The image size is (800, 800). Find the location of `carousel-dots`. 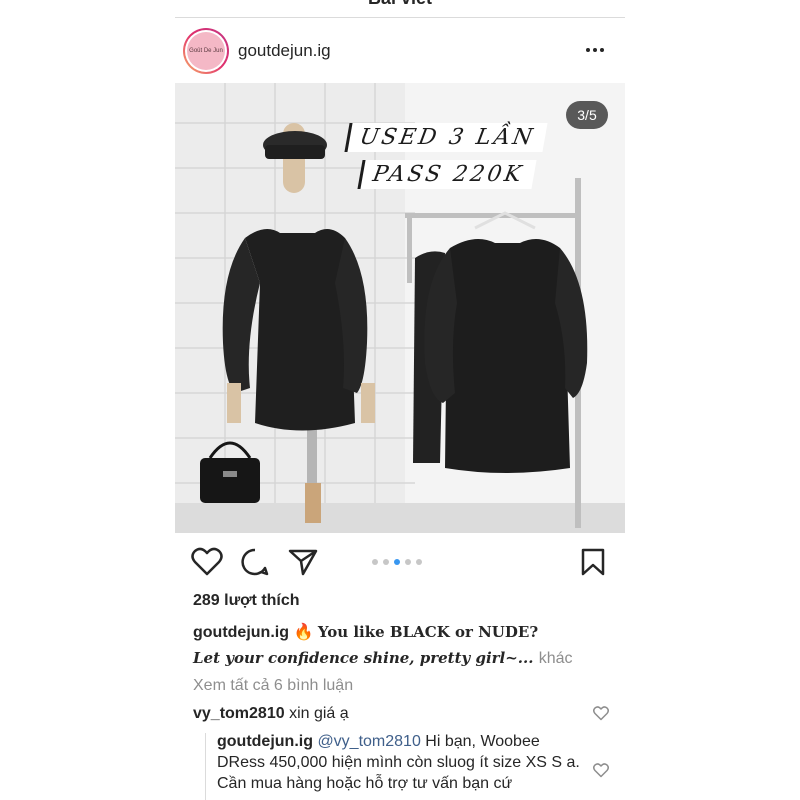

carousel-dots is located at coordinates (397, 562).